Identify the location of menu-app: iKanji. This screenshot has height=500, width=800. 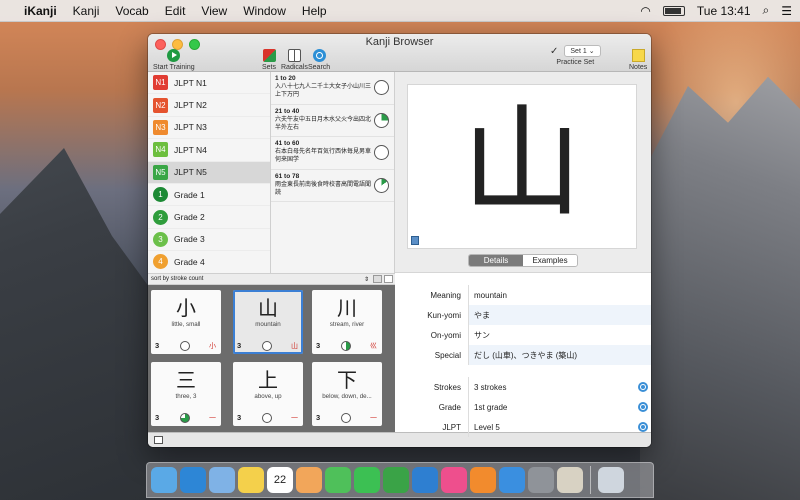
(40, 11).